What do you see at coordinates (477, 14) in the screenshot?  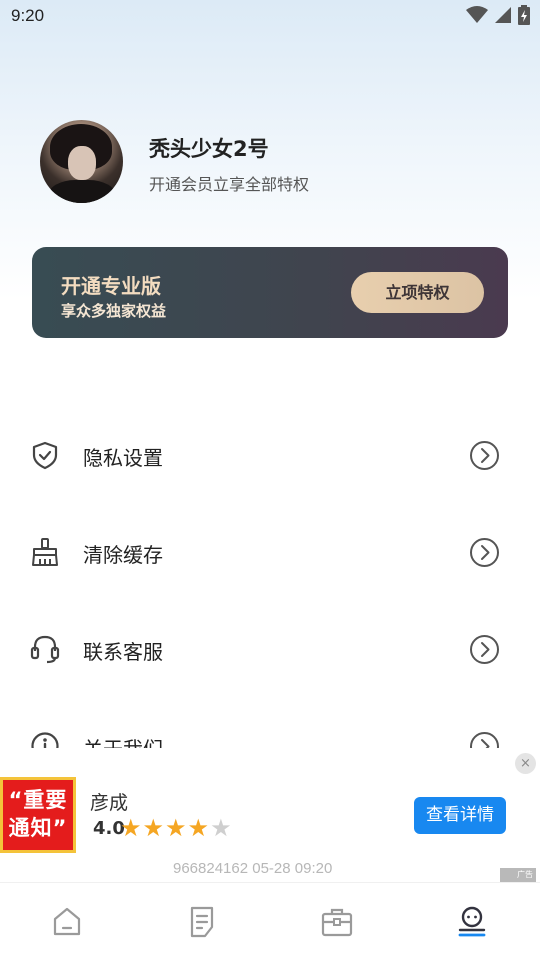 I see `wifi-icon` at bounding box center [477, 14].